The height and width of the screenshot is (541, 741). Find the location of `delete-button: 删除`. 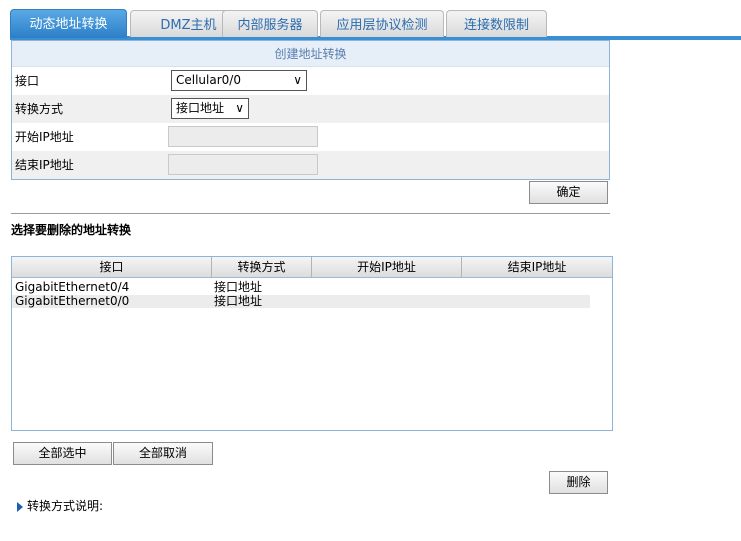

delete-button: 删除 is located at coordinates (578, 482).